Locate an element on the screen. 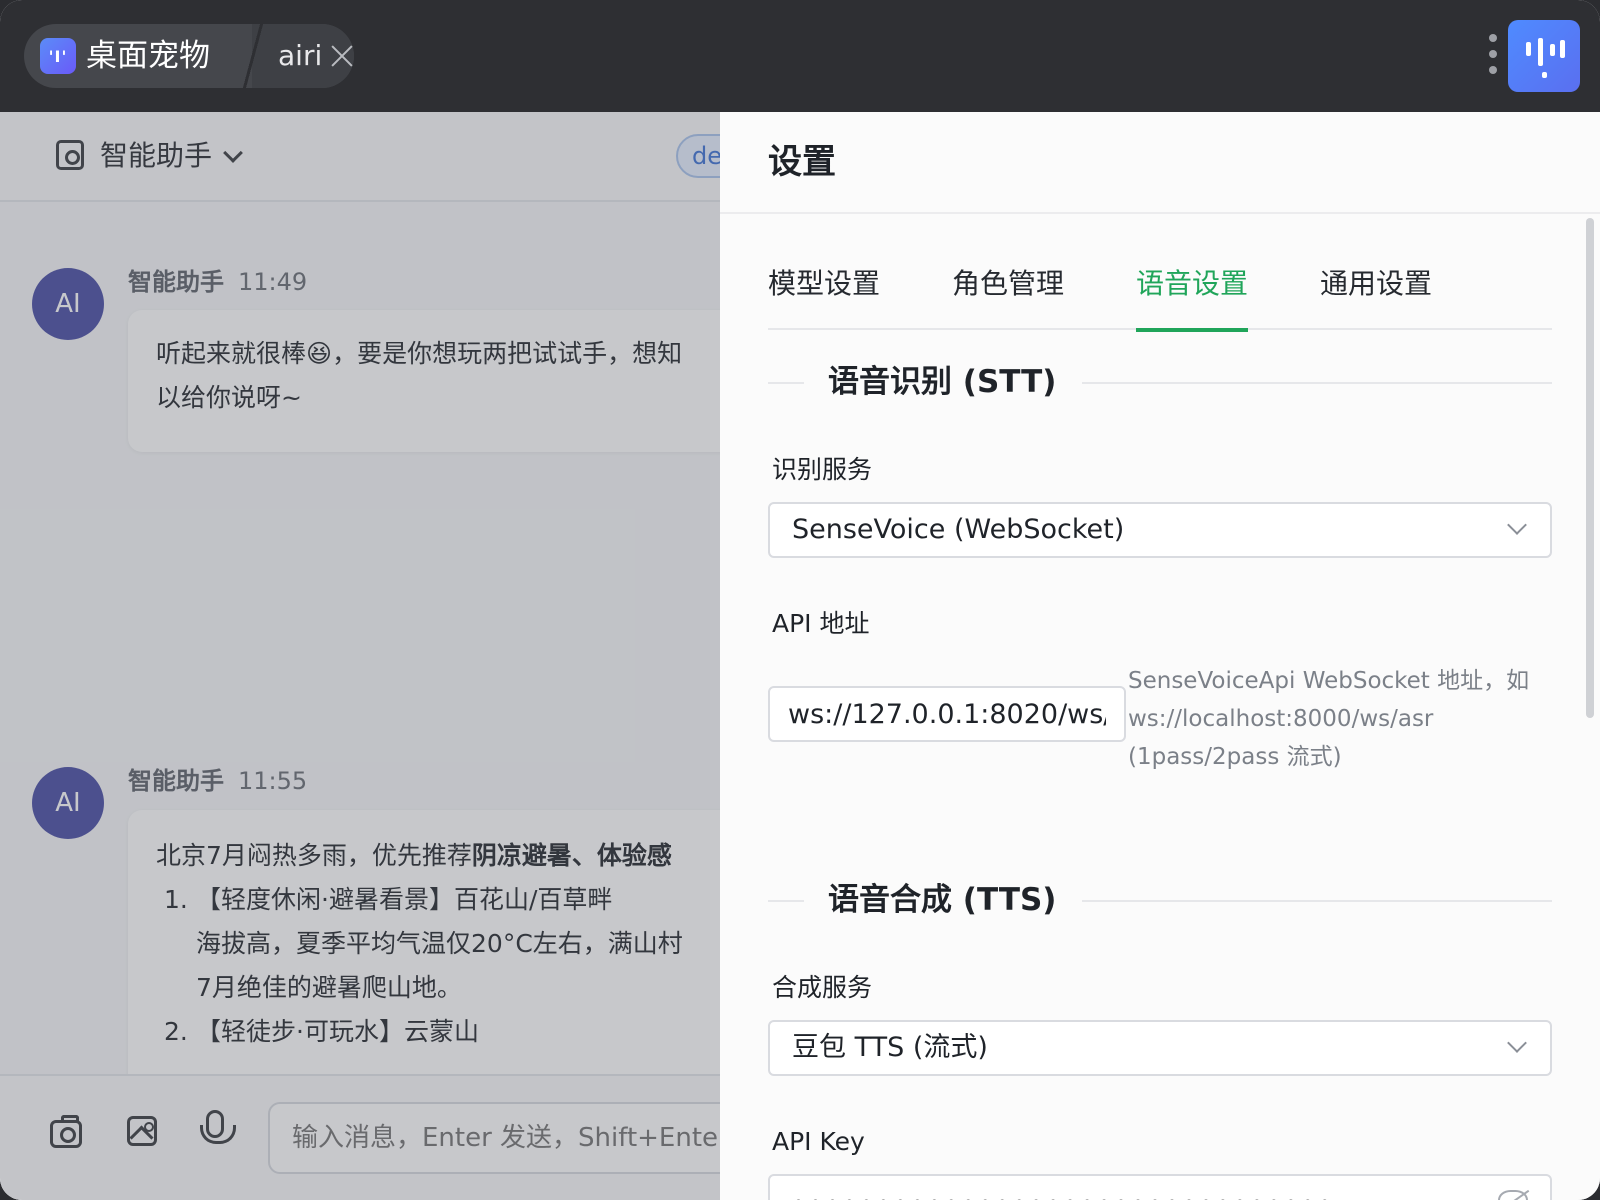  tab-title: 桌面宠物 is located at coordinates (148, 56).